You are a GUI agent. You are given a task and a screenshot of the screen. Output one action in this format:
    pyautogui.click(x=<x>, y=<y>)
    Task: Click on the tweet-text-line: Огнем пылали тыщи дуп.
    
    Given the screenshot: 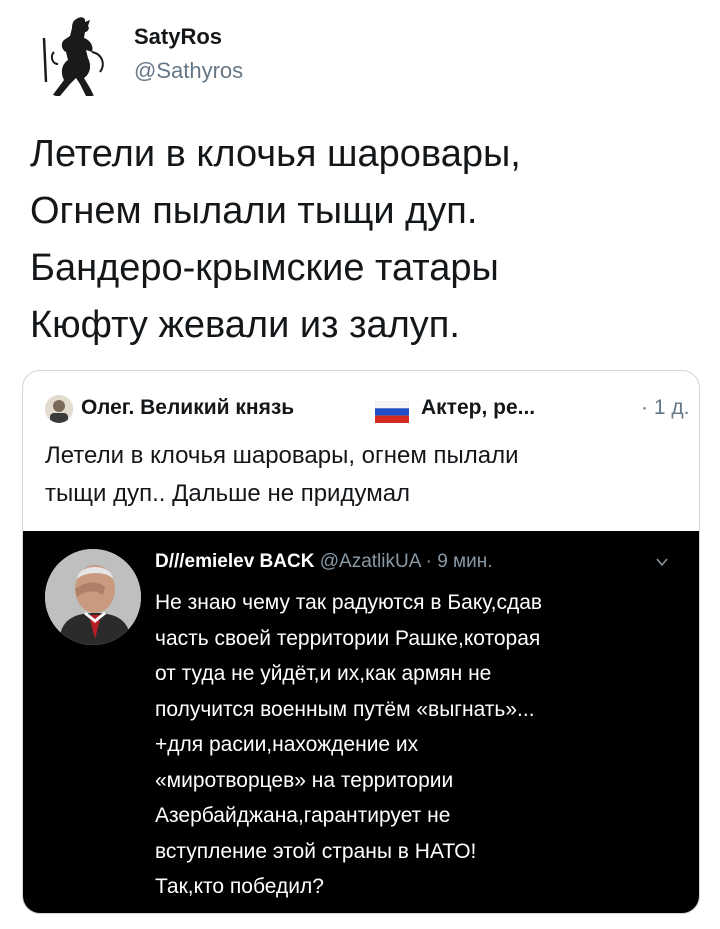 What is the action you would take?
    pyautogui.click(x=254, y=211)
    